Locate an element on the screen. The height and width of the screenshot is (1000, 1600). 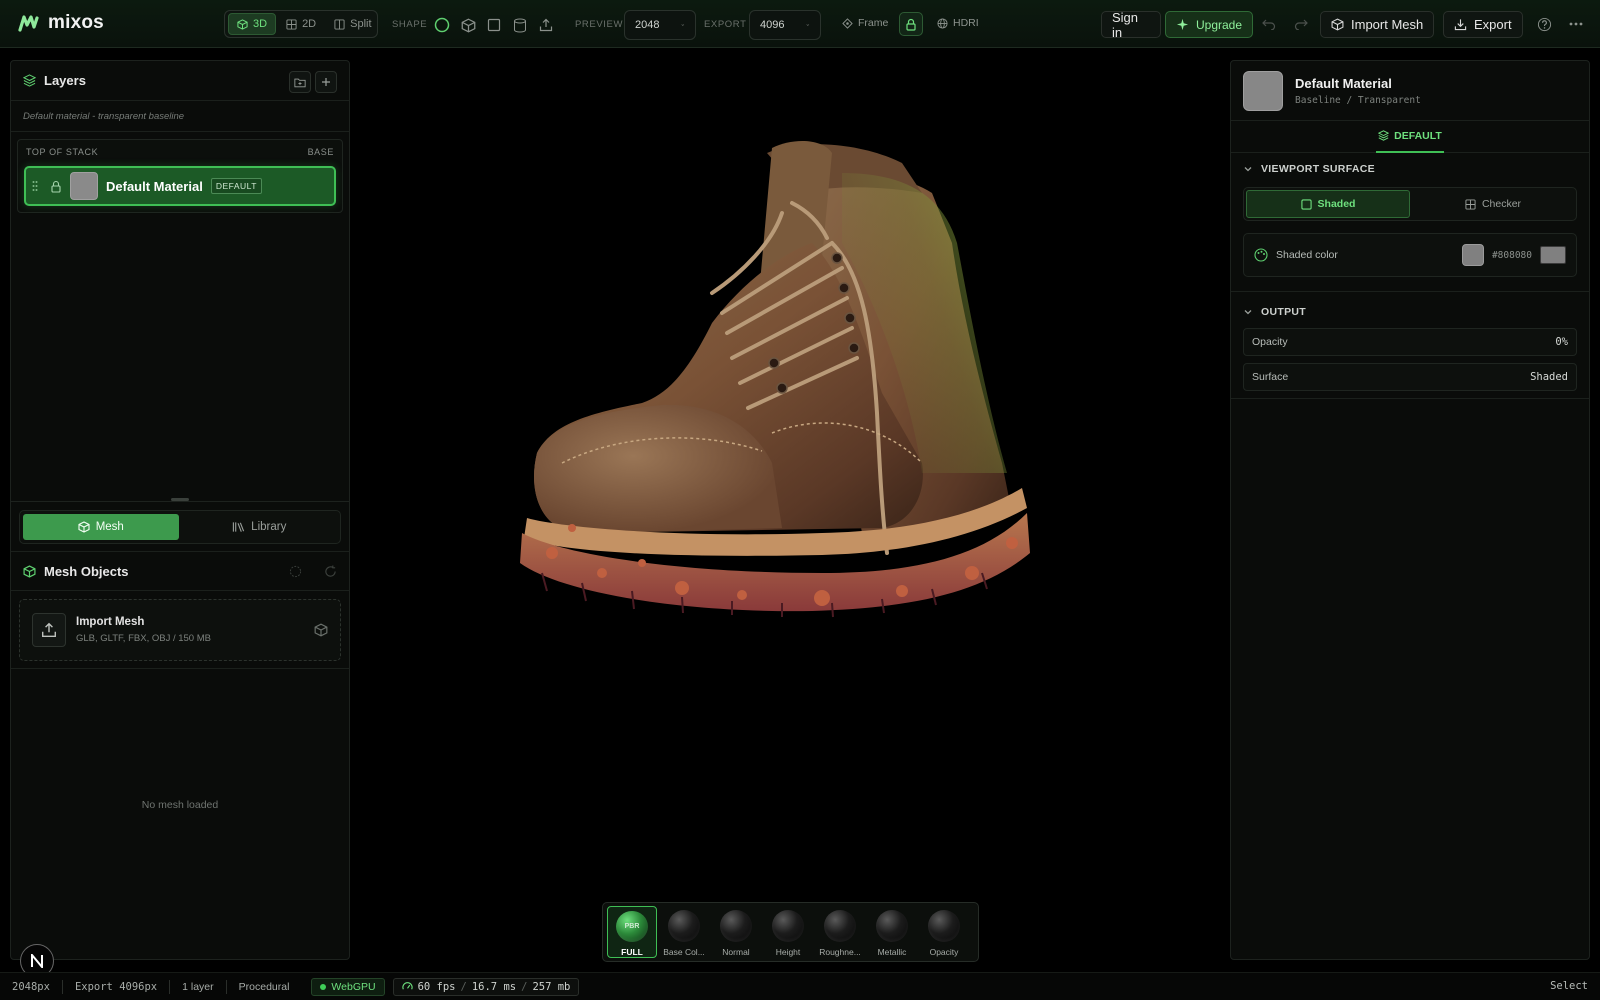
opacity-value: 0% is located at coordinates (1561, 342).